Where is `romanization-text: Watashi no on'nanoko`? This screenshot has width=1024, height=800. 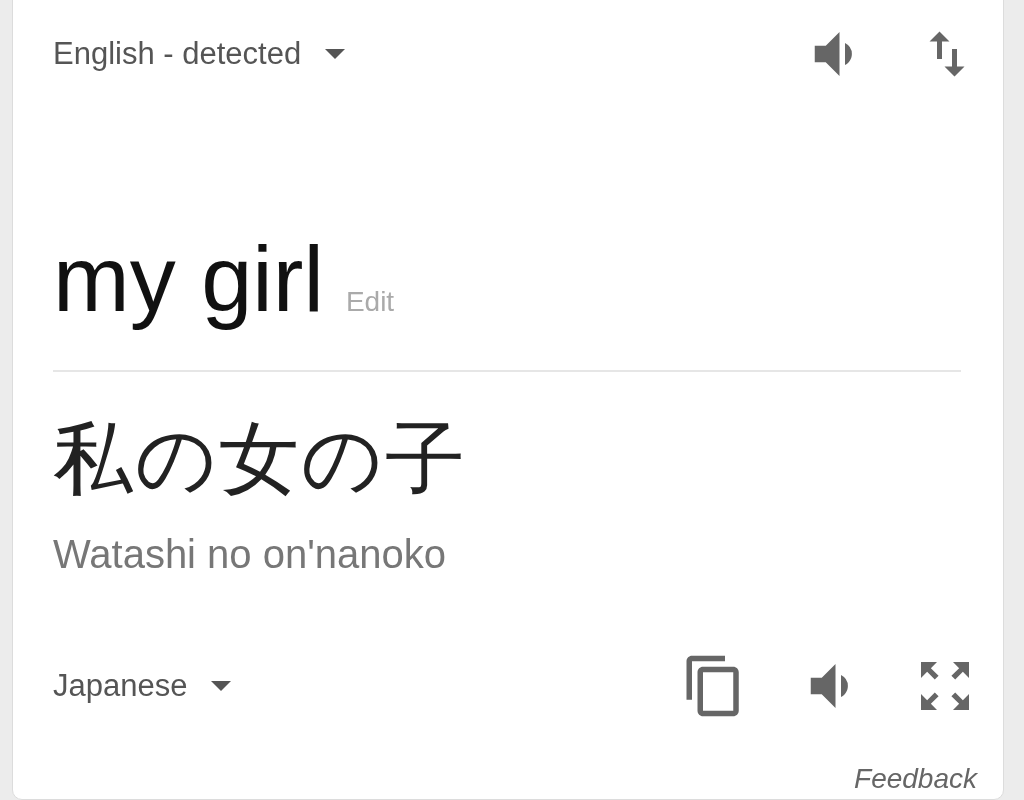 romanization-text: Watashi no on'nanoko is located at coordinates (250, 554).